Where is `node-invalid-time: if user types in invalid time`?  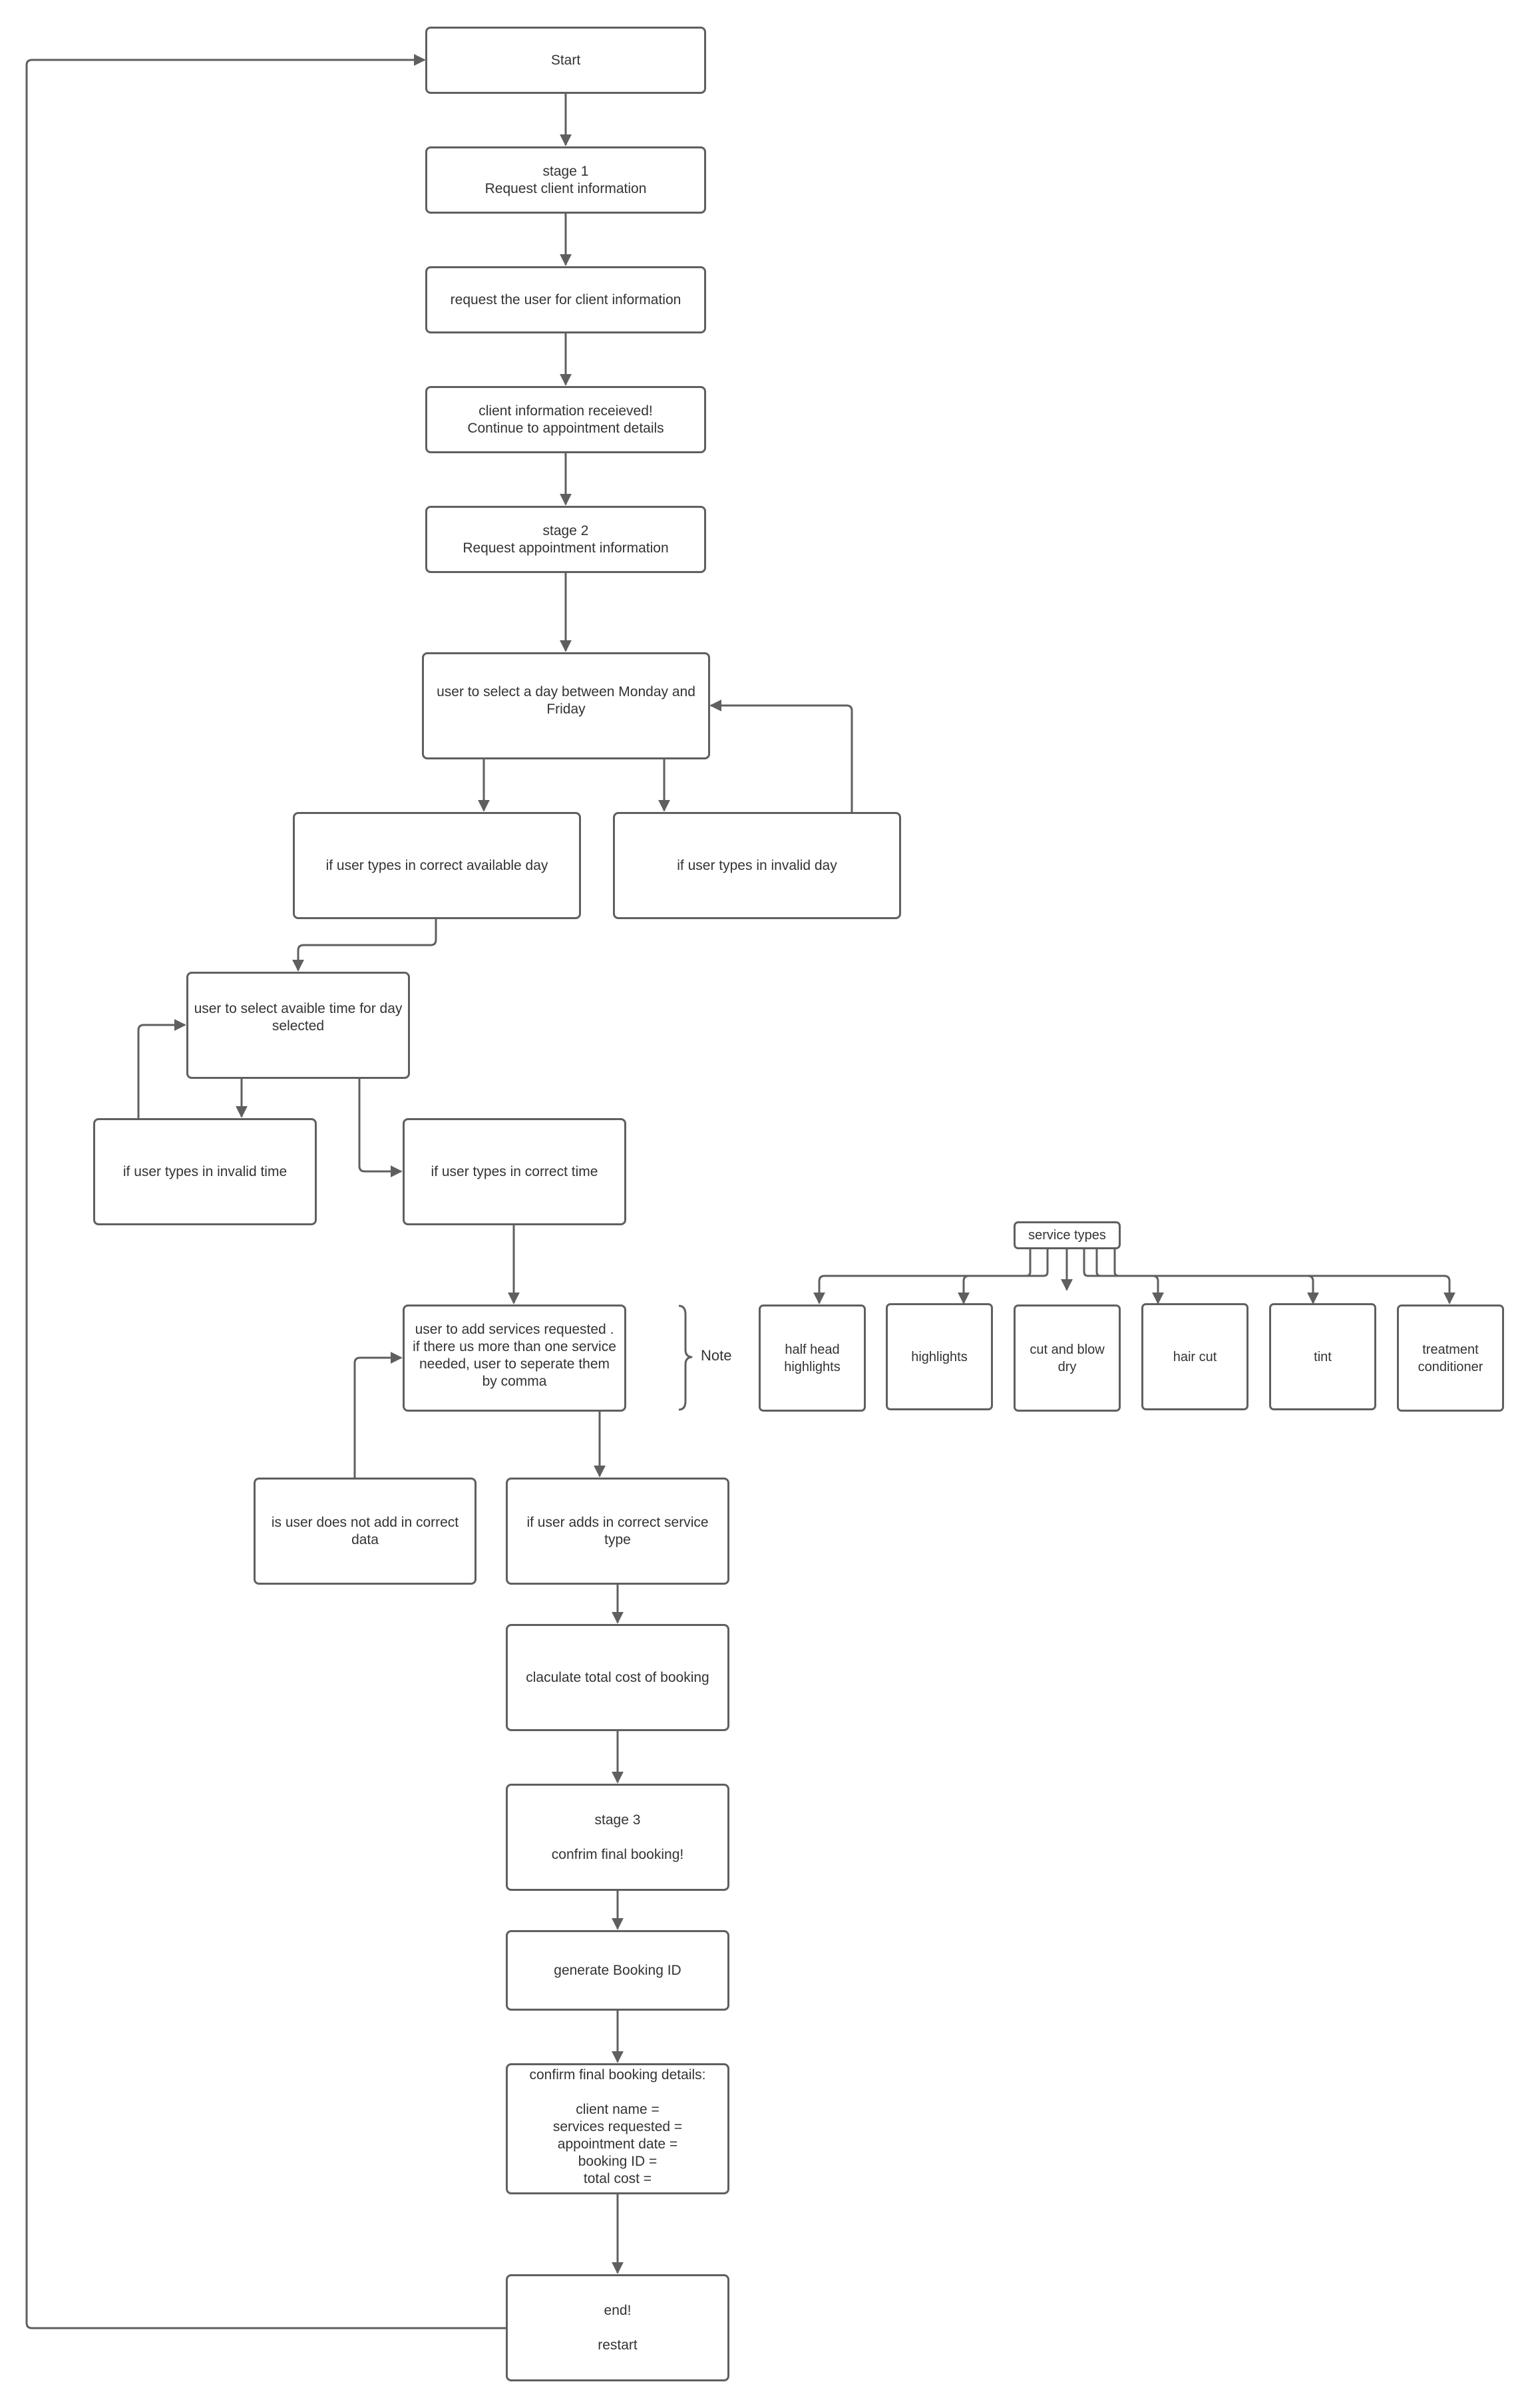 node-invalid-time: if user types in invalid time is located at coordinates (205, 1171).